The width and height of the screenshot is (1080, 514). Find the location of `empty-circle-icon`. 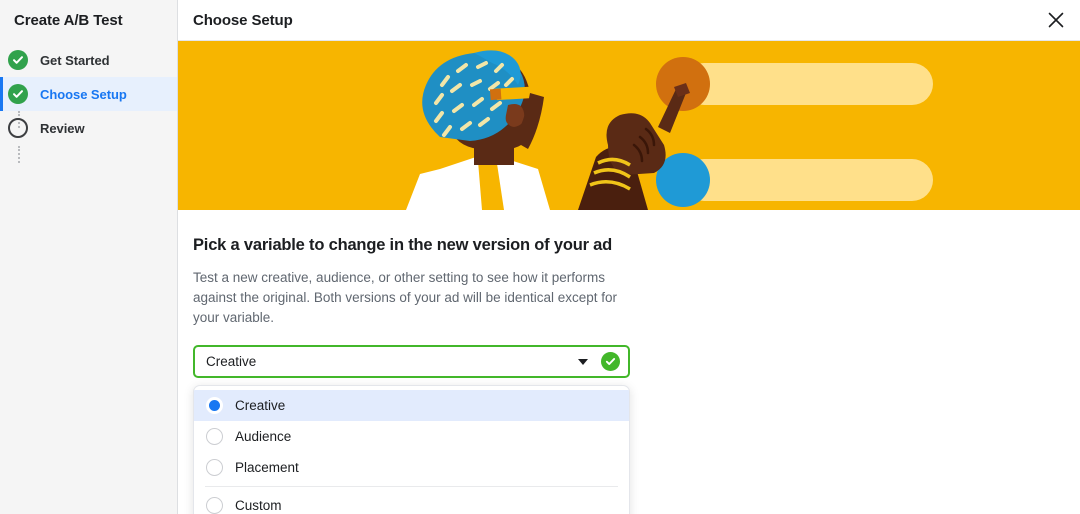

empty-circle-icon is located at coordinates (18, 128).